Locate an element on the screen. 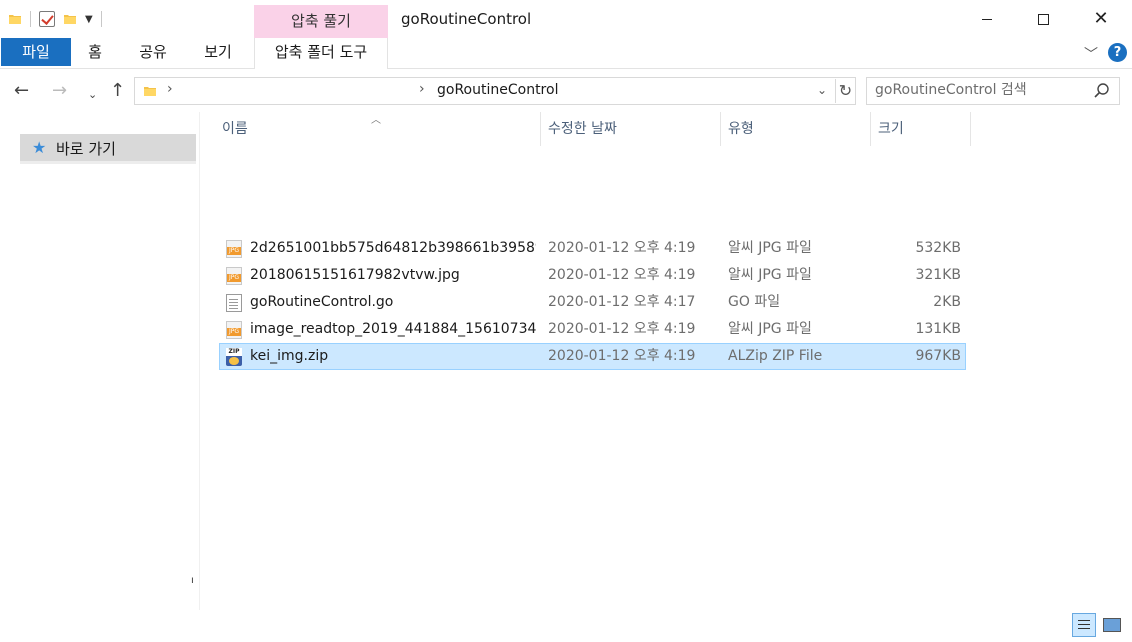 This screenshot has height=642, width=1132. maximize-button is located at coordinates (1043, 19).